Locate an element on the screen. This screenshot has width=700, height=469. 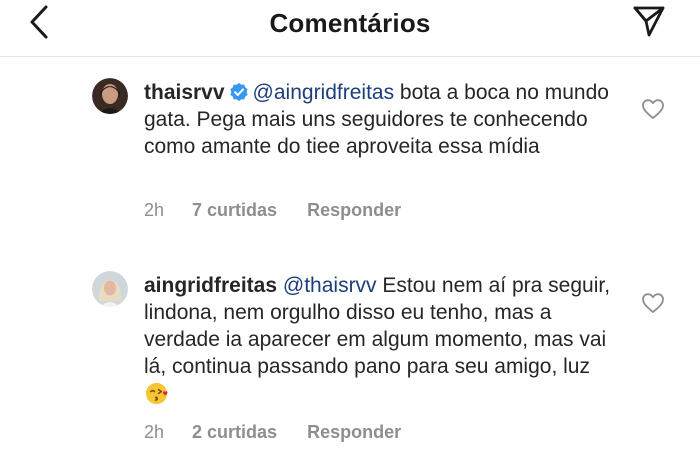
paper-plane-icon is located at coordinates (649, 21).